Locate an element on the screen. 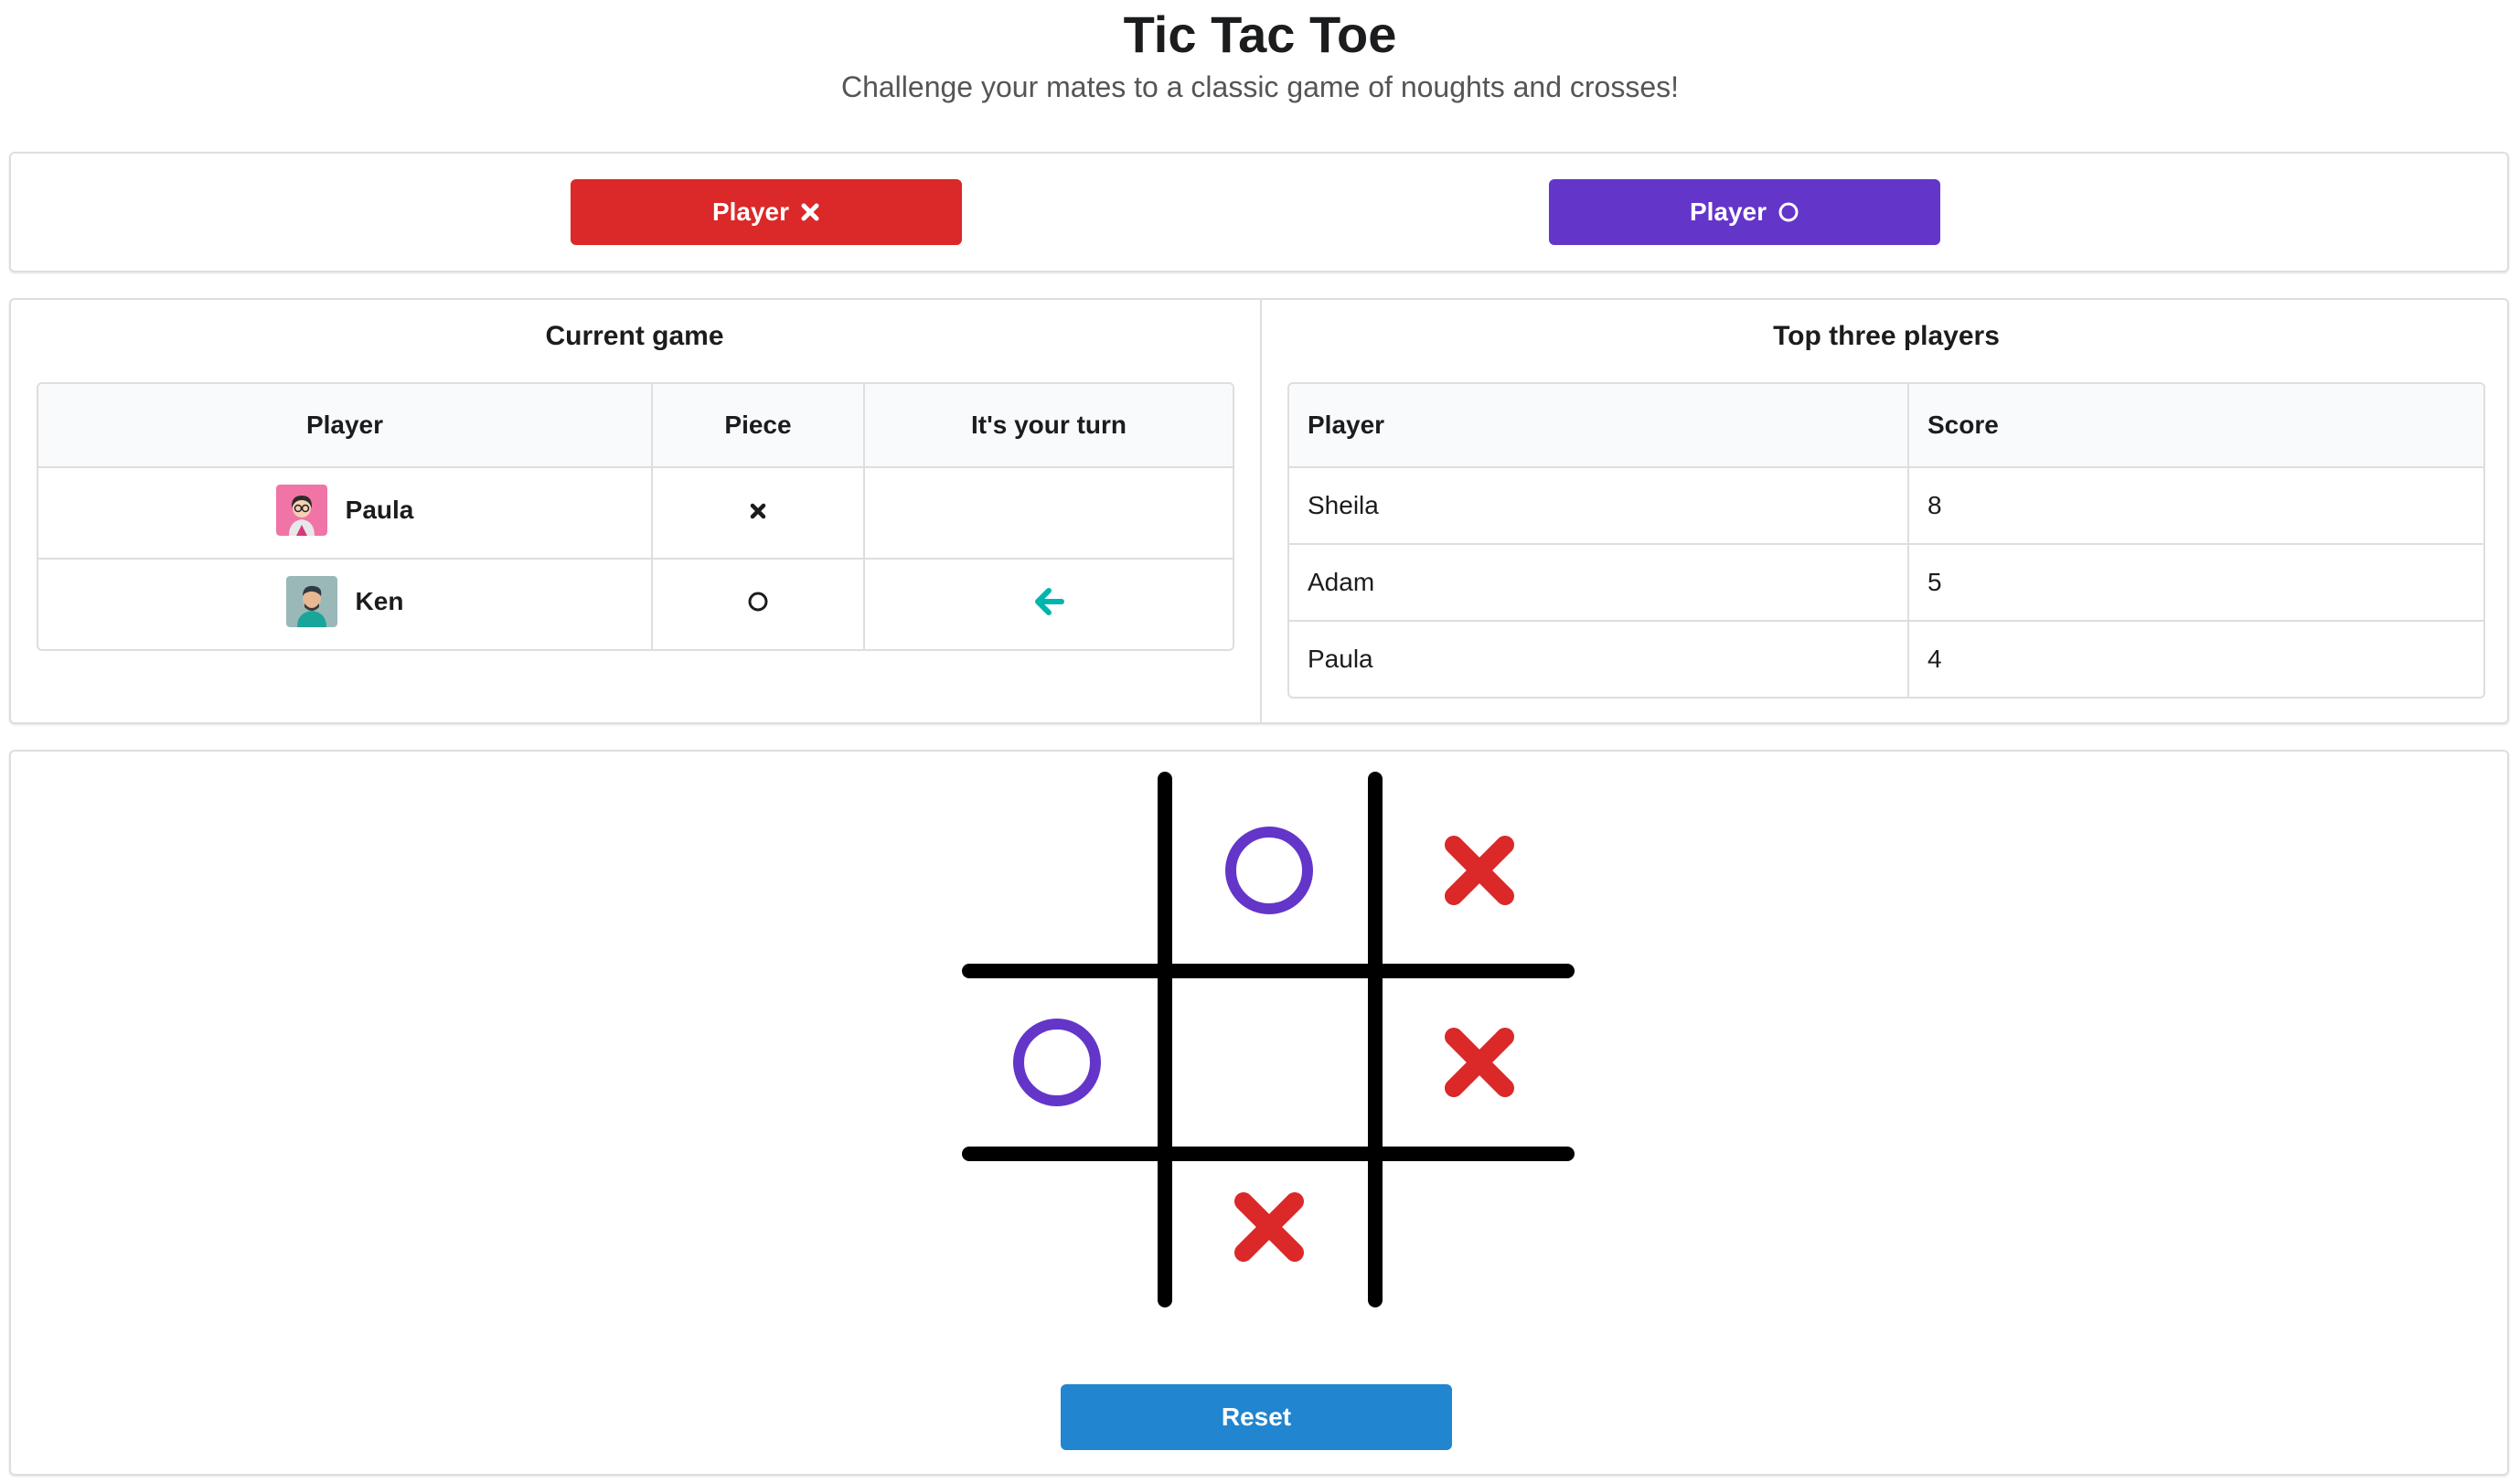 Image resolution: width=2520 pixels, height=1483 pixels. player-x-label: Player is located at coordinates (750, 211).